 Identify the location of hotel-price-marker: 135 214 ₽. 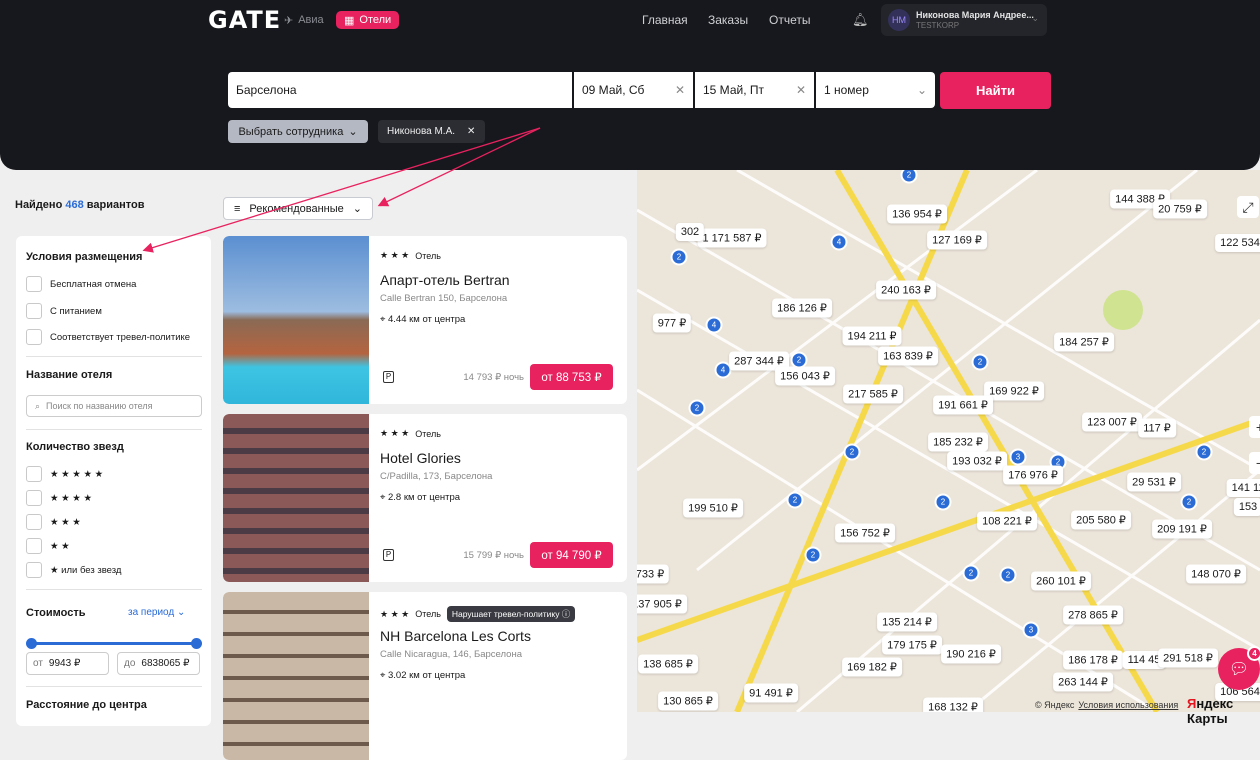
(907, 622).